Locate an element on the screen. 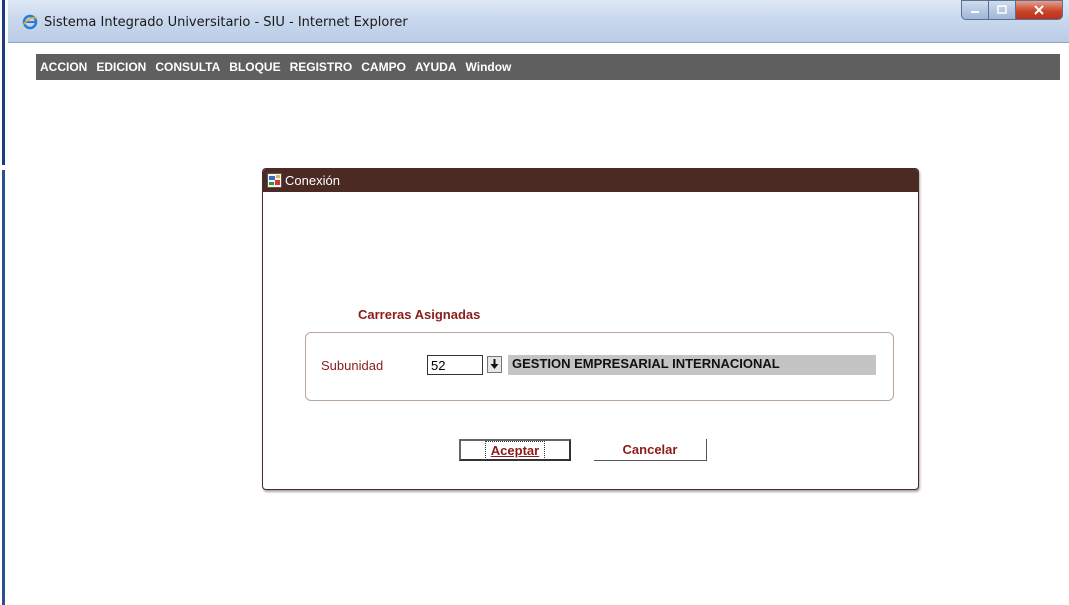 The width and height of the screenshot is (1069, 605). close-icon is located at coordinates (1039, 10).